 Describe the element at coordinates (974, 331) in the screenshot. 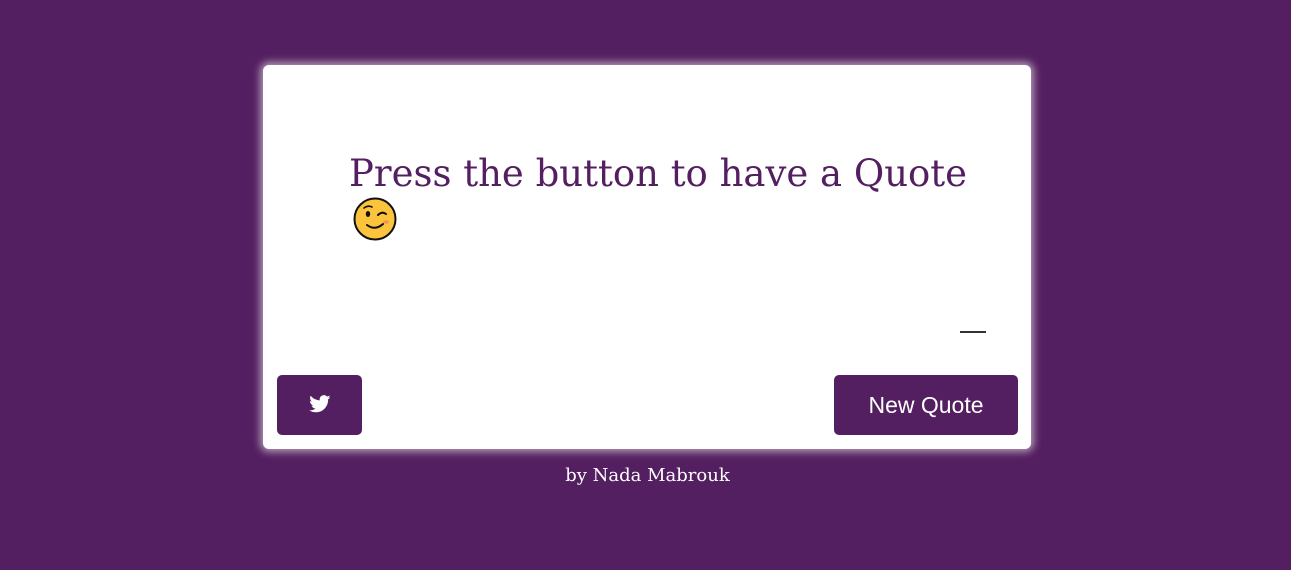

I see `quote-author` at that location.